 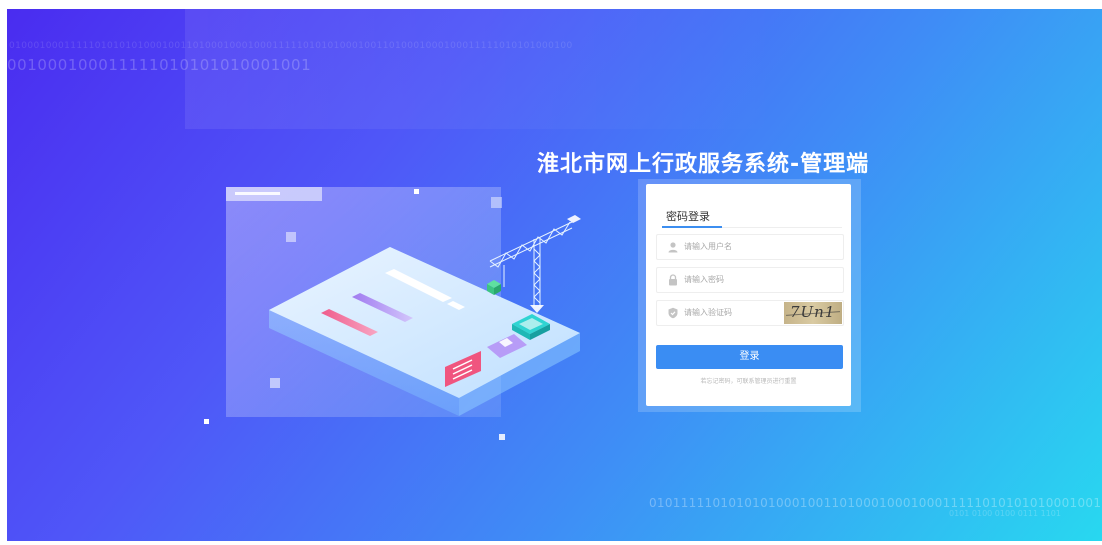 What do you see at coordinates (704, 279) in the screenshot?
I see `password-placeholder: 请输入密码` at bounding box center [704, 279].